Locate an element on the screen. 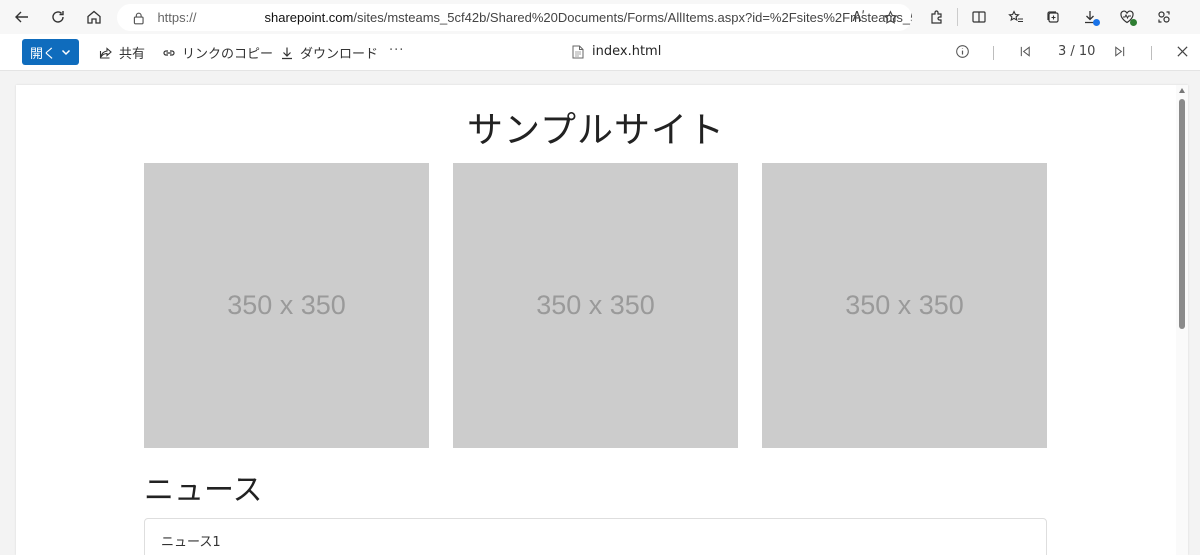 Image resolution: width=1200 pixels, height=555 pixels. favorites-list-icon is located at coordinates (1015, 16).